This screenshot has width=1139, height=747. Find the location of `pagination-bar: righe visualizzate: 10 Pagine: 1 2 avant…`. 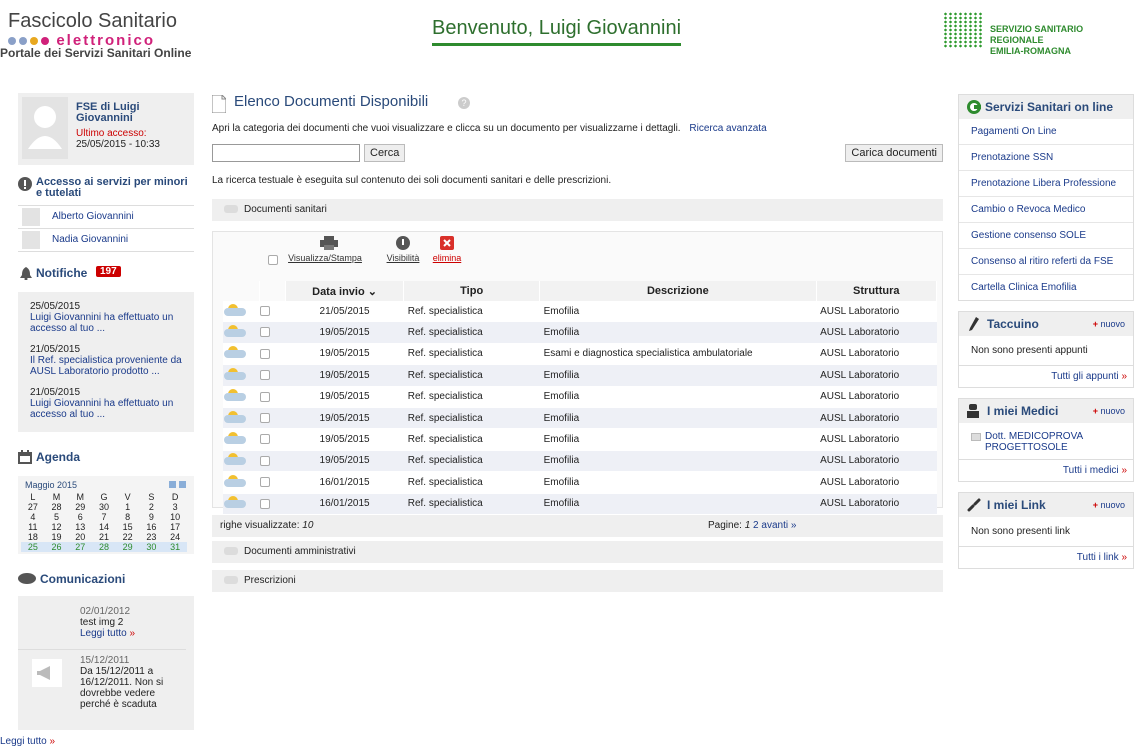

pagination-bar: righe visualizzate: 10 Pagine: 1 2 avant… is located at coordinates (577, 526).